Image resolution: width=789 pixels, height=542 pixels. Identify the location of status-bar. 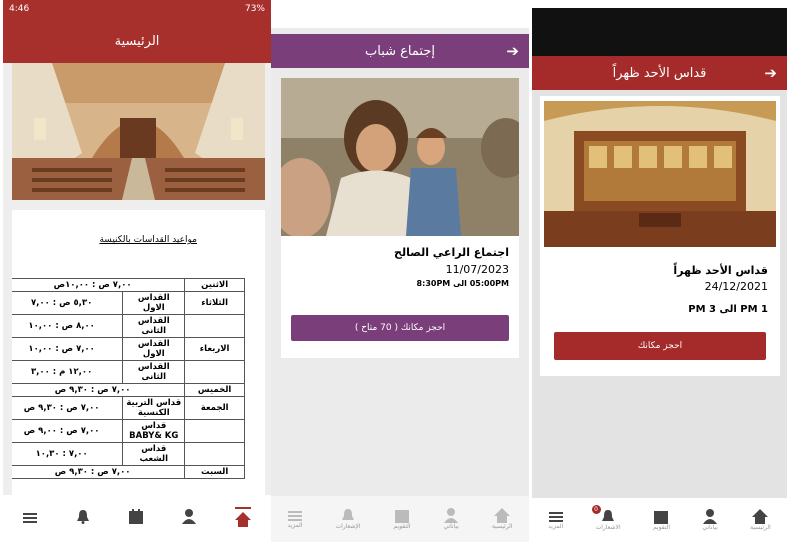
(659, 32).